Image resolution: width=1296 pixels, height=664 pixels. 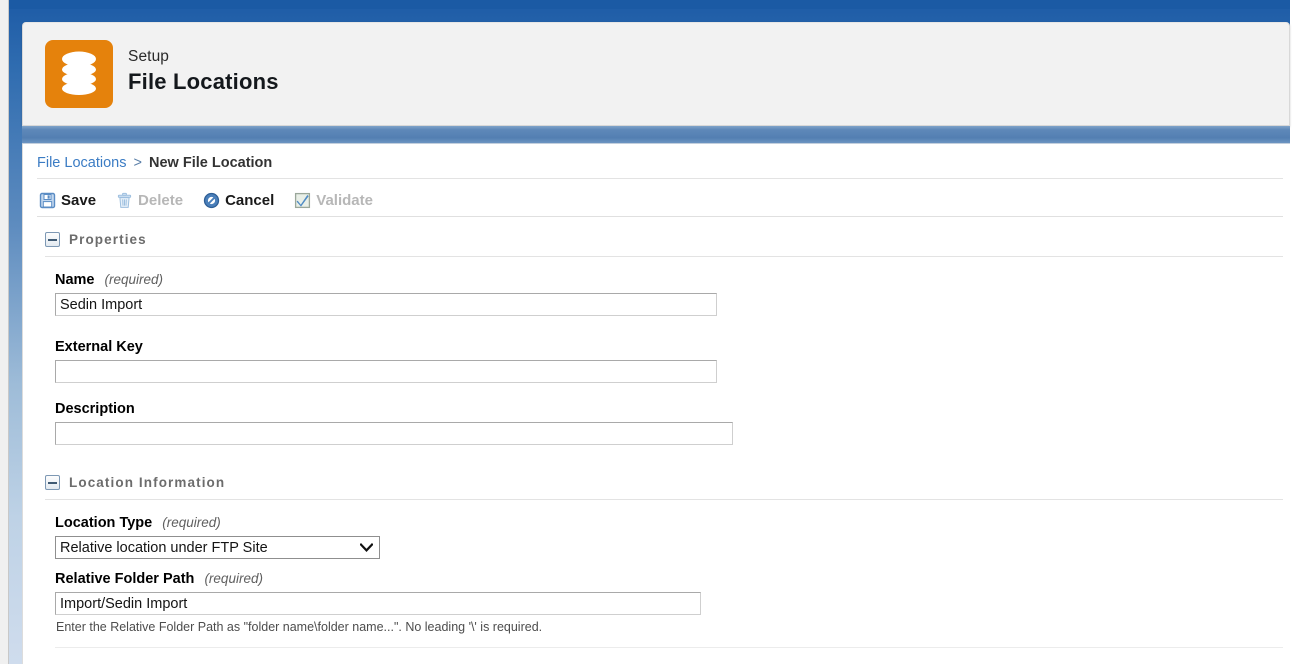 I want to click on field-required-note-location-type: (required), so click(x=191, y=522).